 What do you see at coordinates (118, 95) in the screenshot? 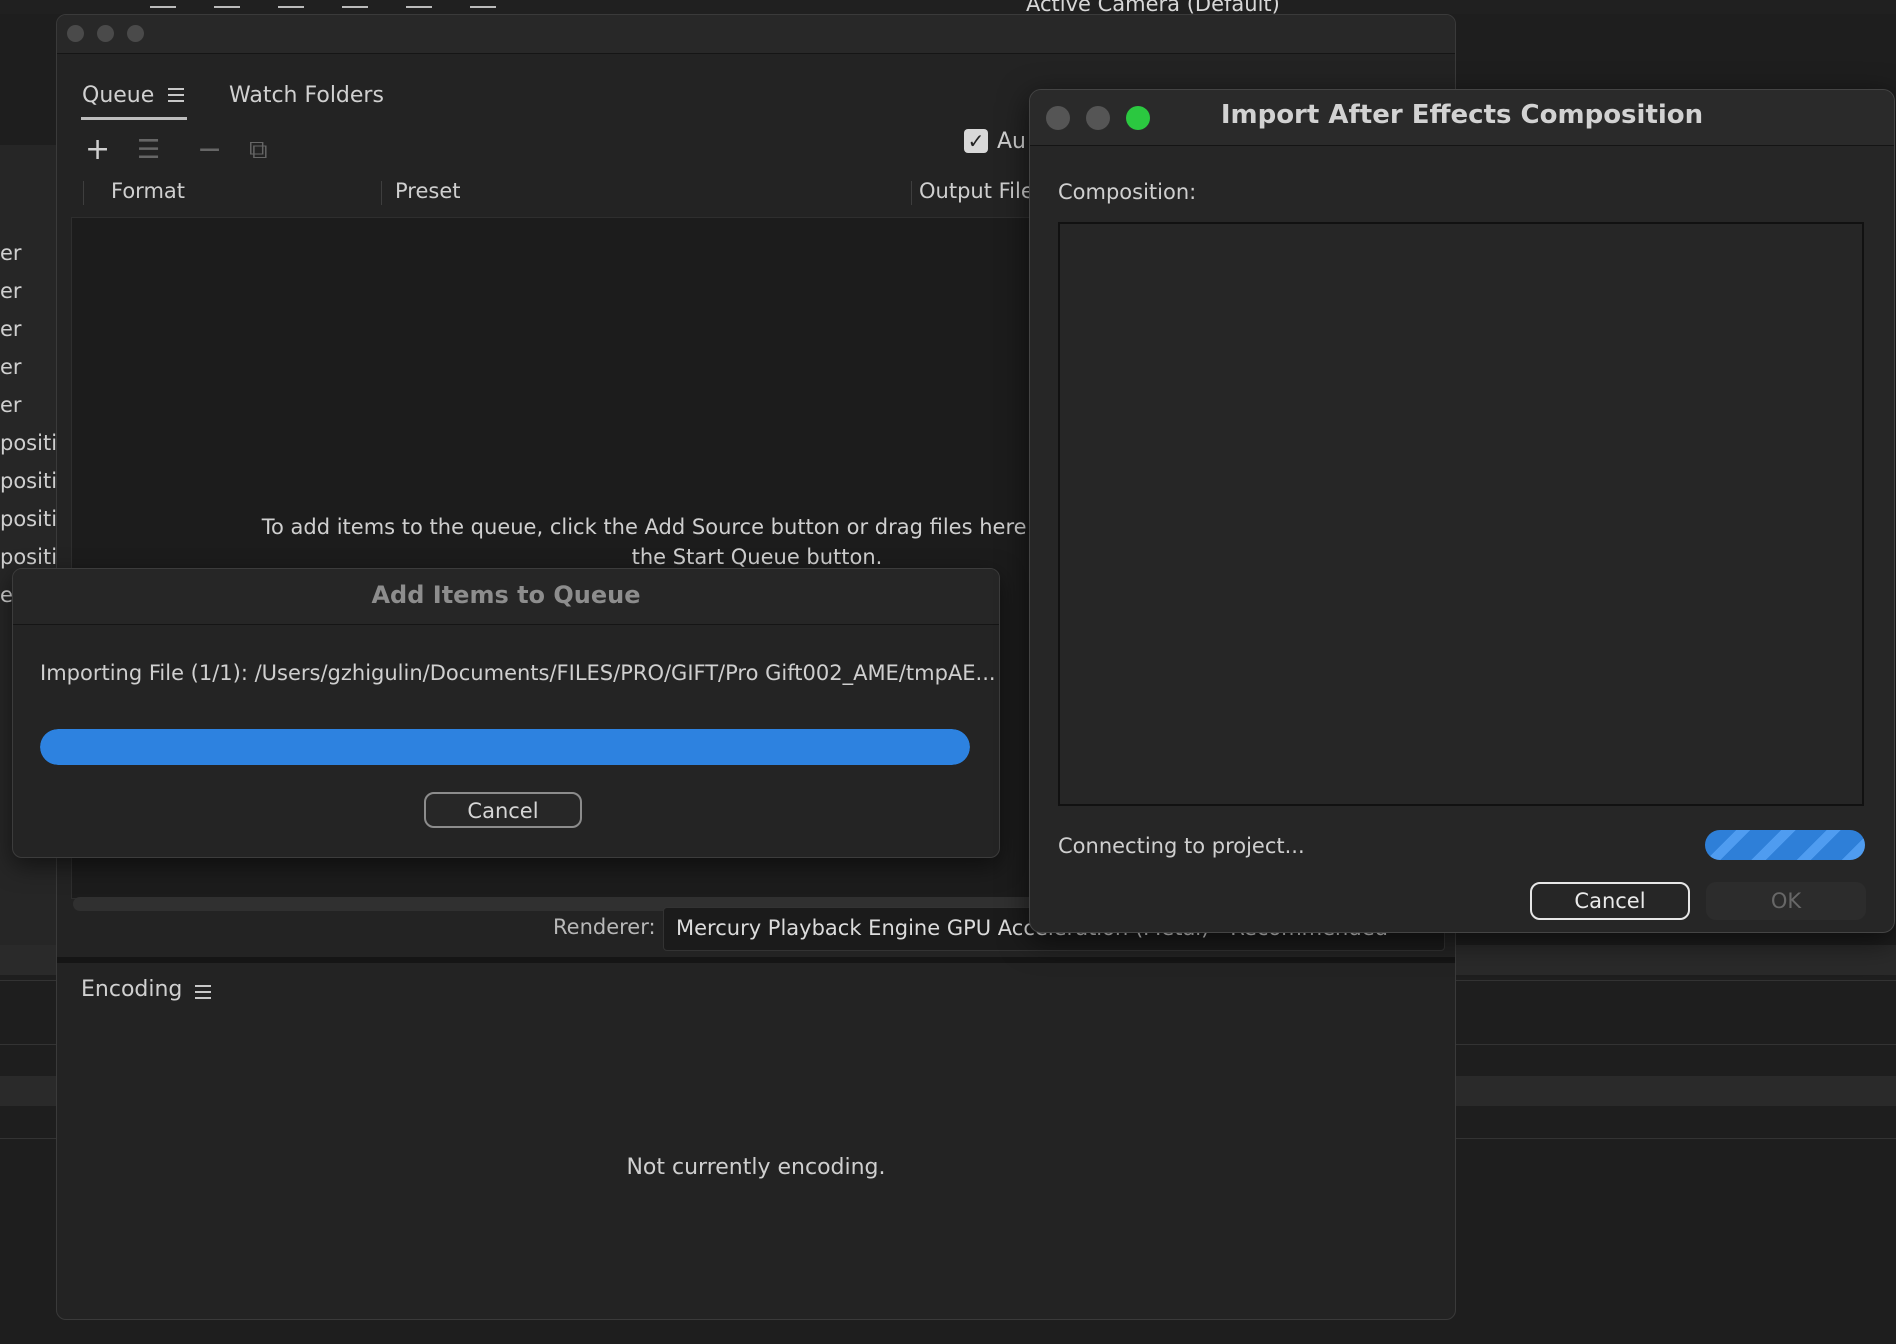
I see `tab-queue: Queue` at bounding box center [118, 95].